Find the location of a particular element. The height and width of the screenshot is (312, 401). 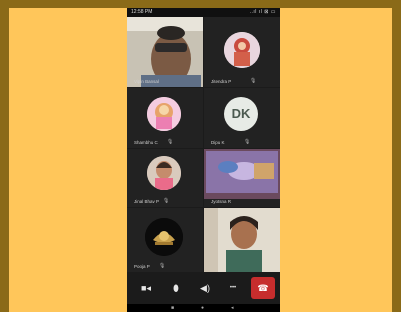

participant-tile: Jitendra P 🎙 is located at coordinates (242, 52).